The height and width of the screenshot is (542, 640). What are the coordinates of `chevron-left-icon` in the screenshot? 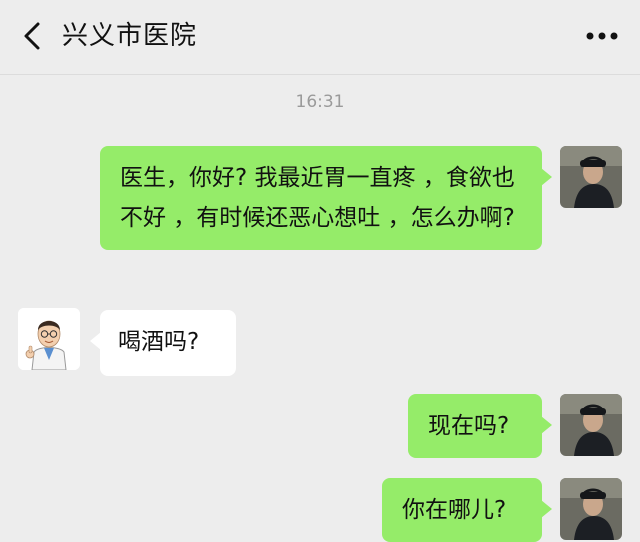 It's located at (32, 36).